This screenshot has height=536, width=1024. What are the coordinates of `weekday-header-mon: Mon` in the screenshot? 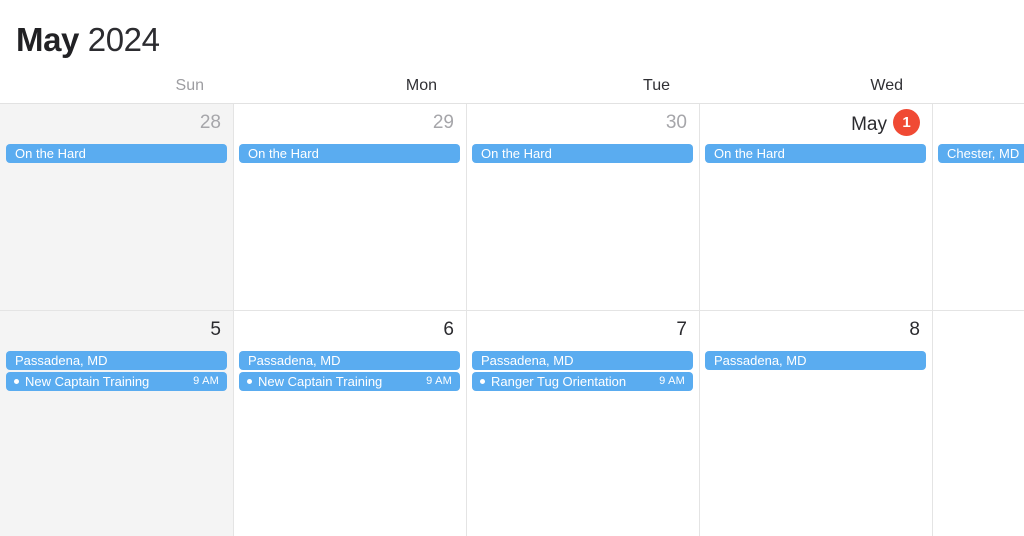 It's located at (421, 85).